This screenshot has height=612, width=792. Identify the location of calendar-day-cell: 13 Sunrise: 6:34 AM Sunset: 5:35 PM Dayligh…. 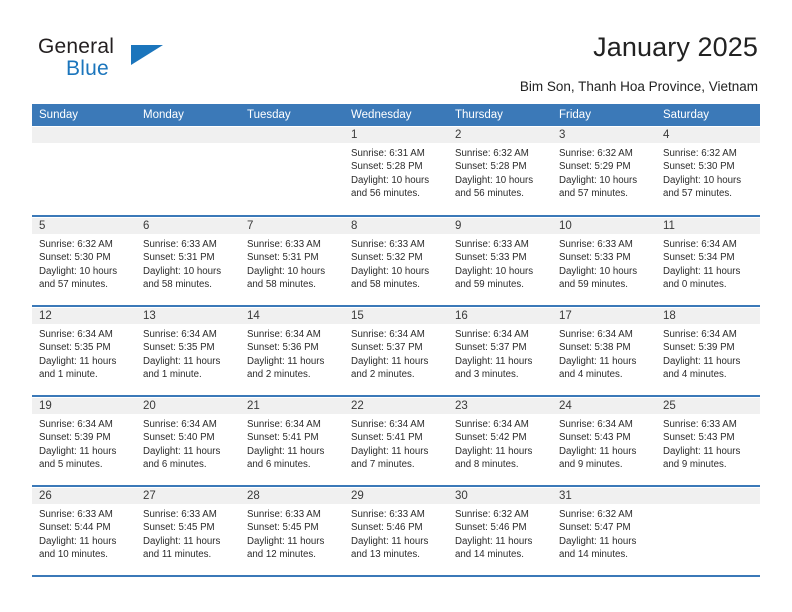
(188, 351).